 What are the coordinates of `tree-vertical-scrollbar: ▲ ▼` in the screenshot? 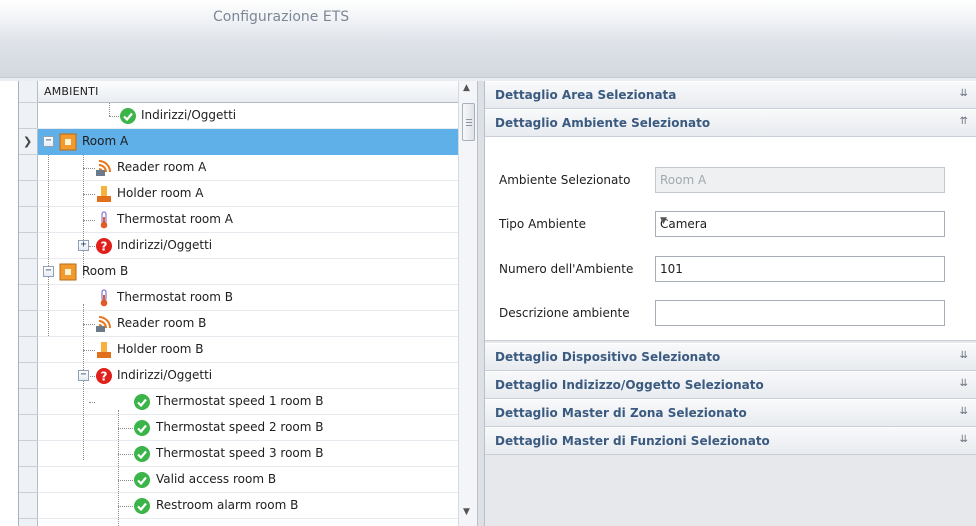 It's located at (467, 303).